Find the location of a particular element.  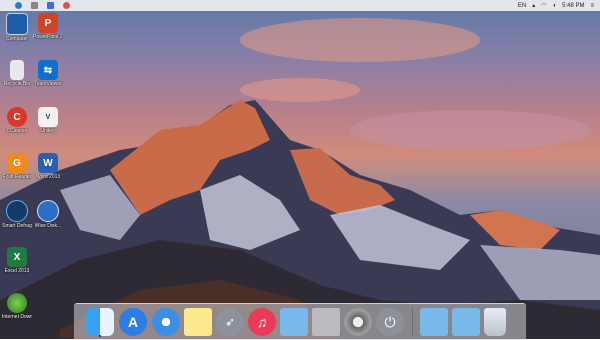

desktop-icon-excel: X Excel 2013 is located at coordinates (17, 260).